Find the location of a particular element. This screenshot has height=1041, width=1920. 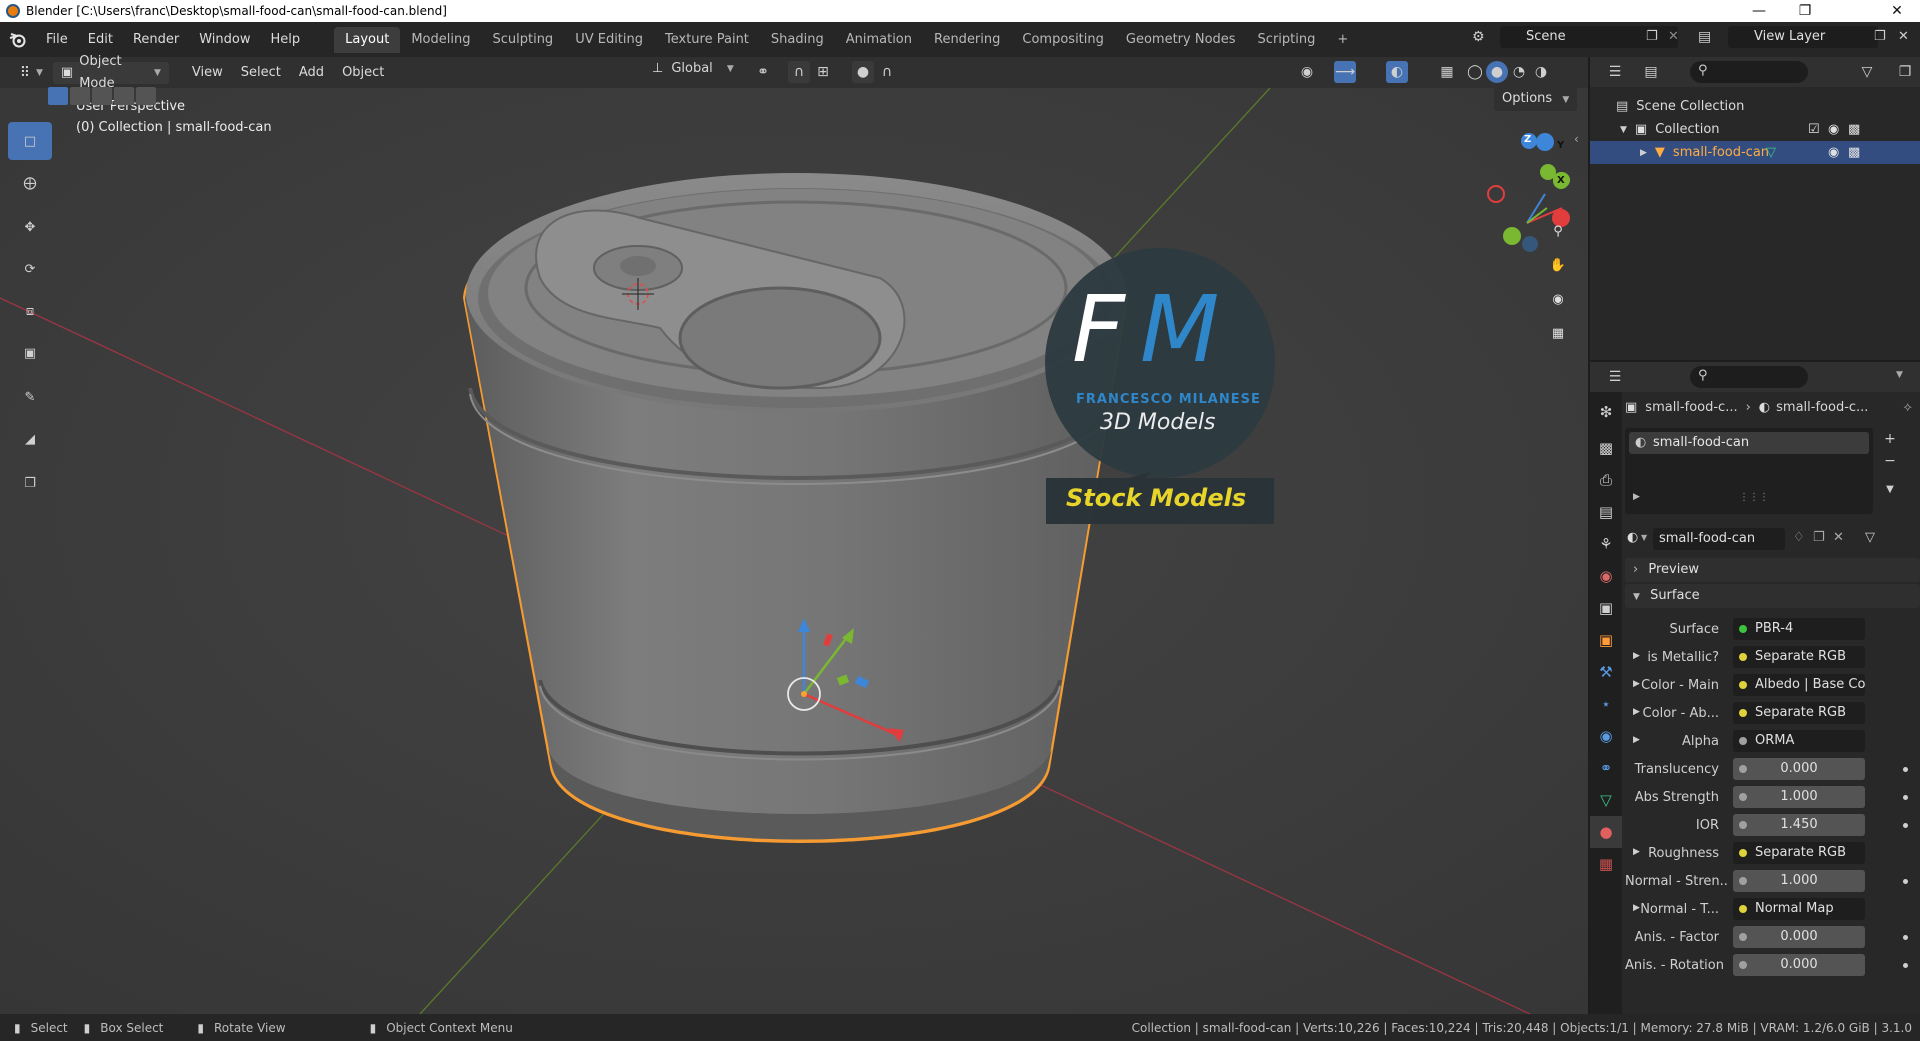

particles-tab-icon: ⋆ is located at coordinates (1606, 704).